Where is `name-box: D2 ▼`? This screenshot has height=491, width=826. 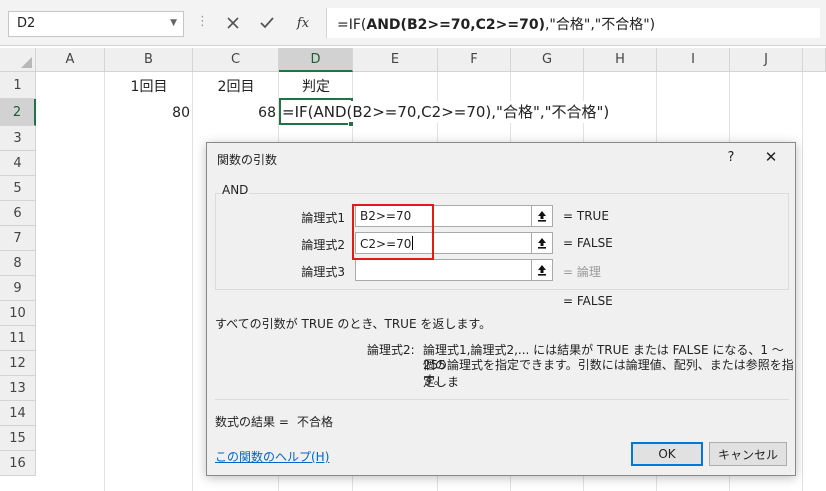
name-box: D2 ▼ is located at coordinates (96, 24).